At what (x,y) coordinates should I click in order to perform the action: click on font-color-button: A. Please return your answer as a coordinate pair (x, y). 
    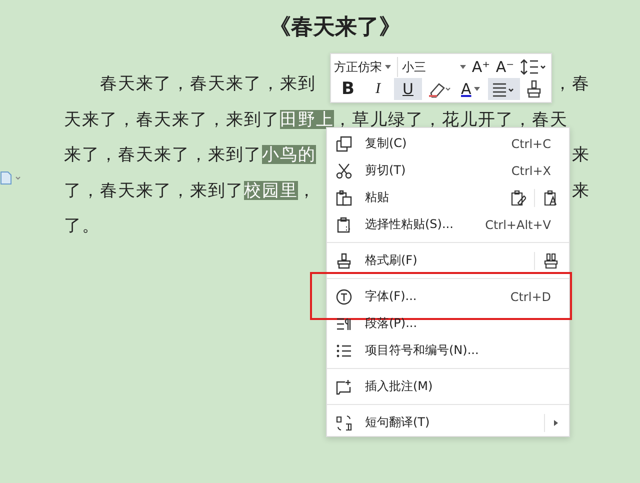
    Looking at the image, I should click on (472, 89).